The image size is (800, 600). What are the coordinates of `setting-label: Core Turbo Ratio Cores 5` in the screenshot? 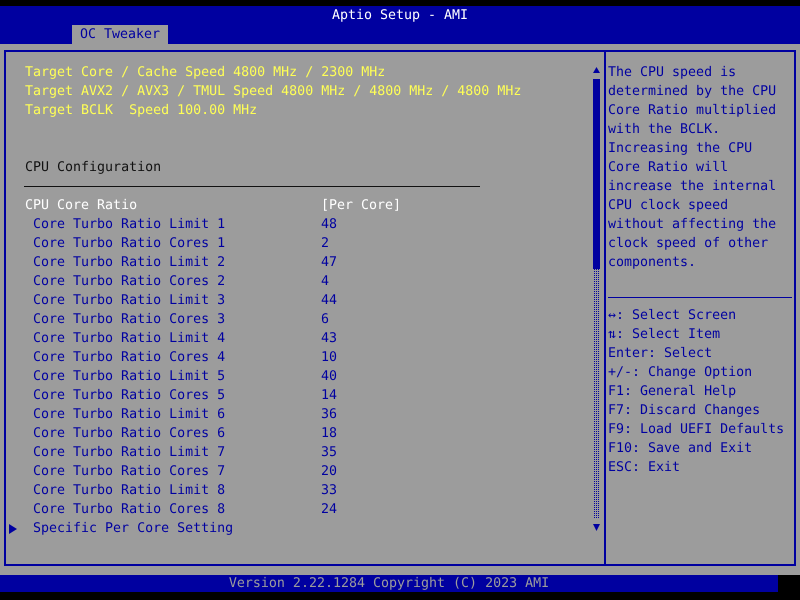 It's located at (177, 395).